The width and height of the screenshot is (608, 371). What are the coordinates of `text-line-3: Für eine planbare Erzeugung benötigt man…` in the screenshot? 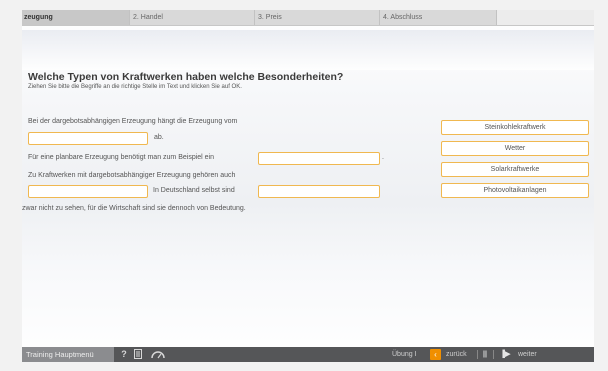 It's located at (121, 157).